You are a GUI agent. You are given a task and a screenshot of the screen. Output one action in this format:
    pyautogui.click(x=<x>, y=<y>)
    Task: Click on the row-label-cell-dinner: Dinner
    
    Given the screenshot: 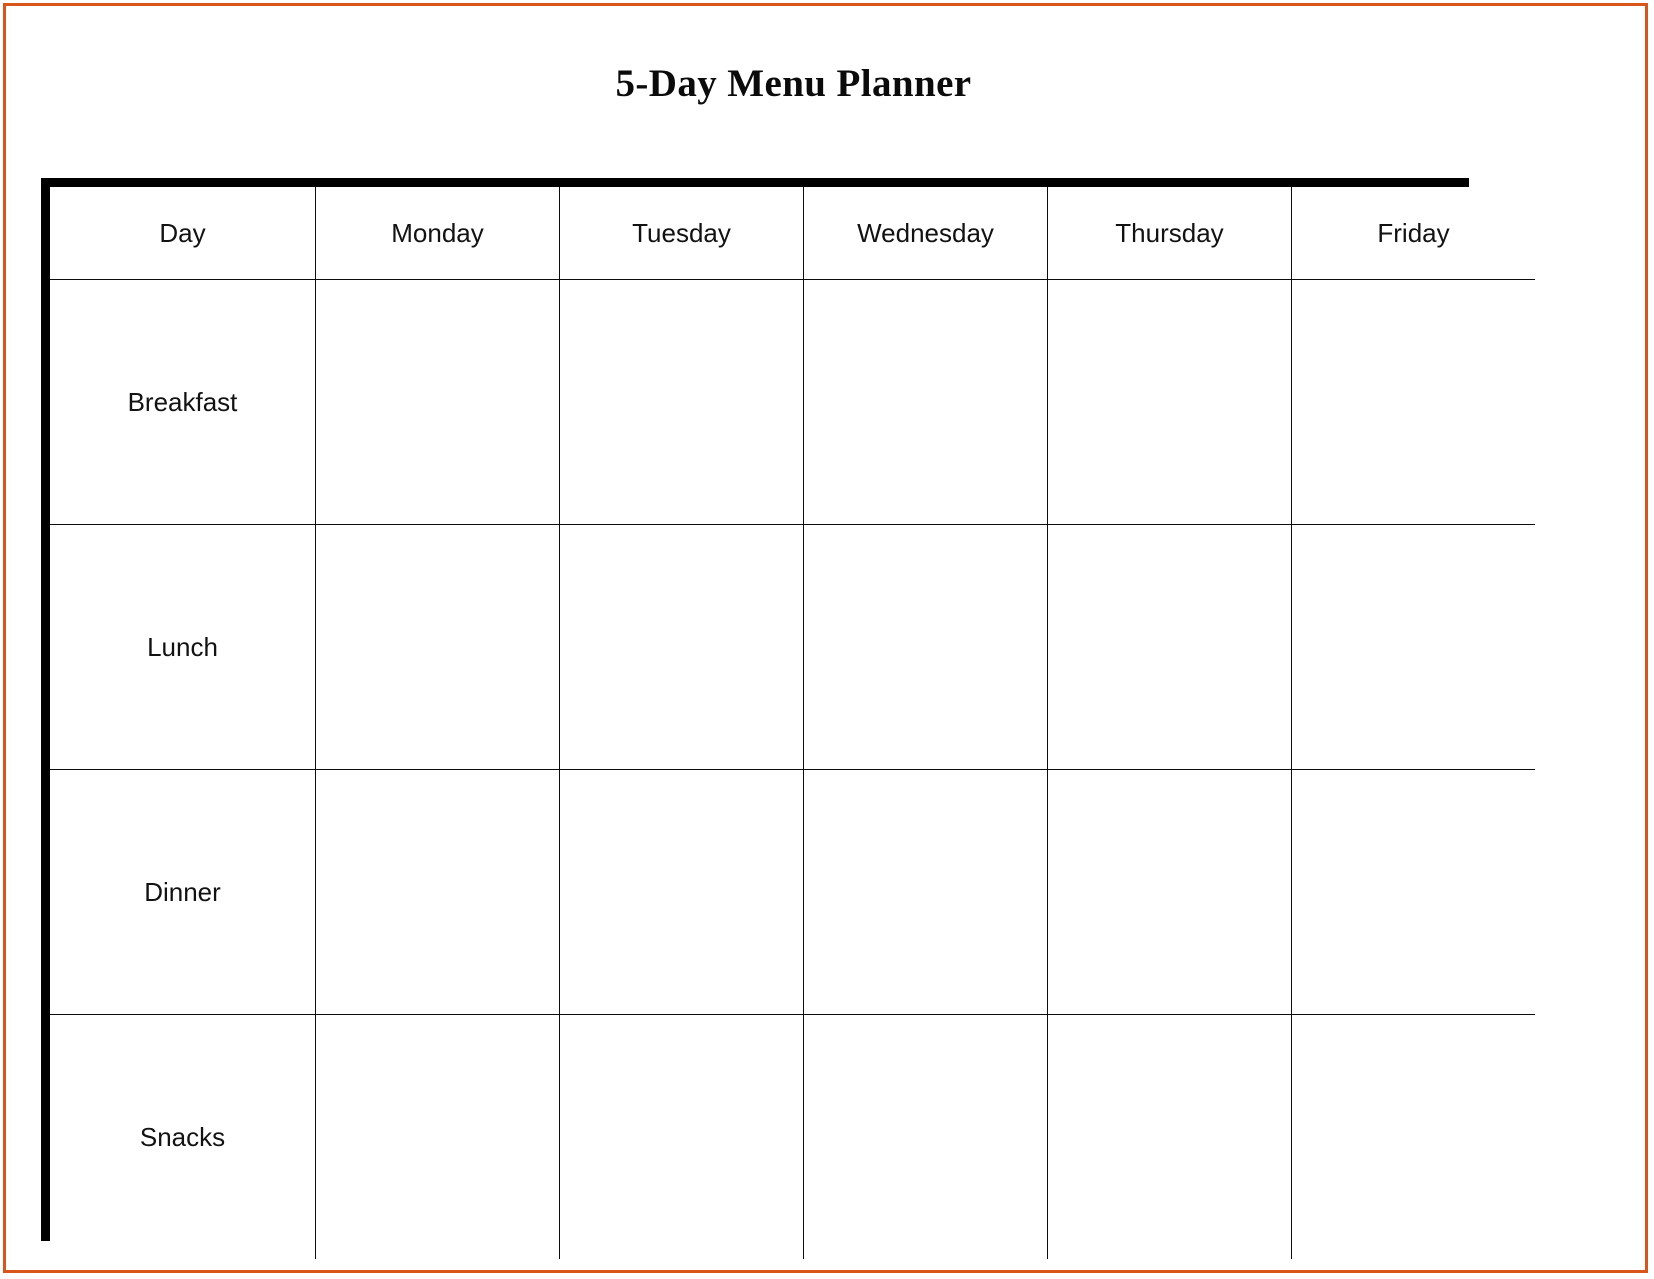 What is the action you would take?
    pyautogui.click(x=183, y=892)
    